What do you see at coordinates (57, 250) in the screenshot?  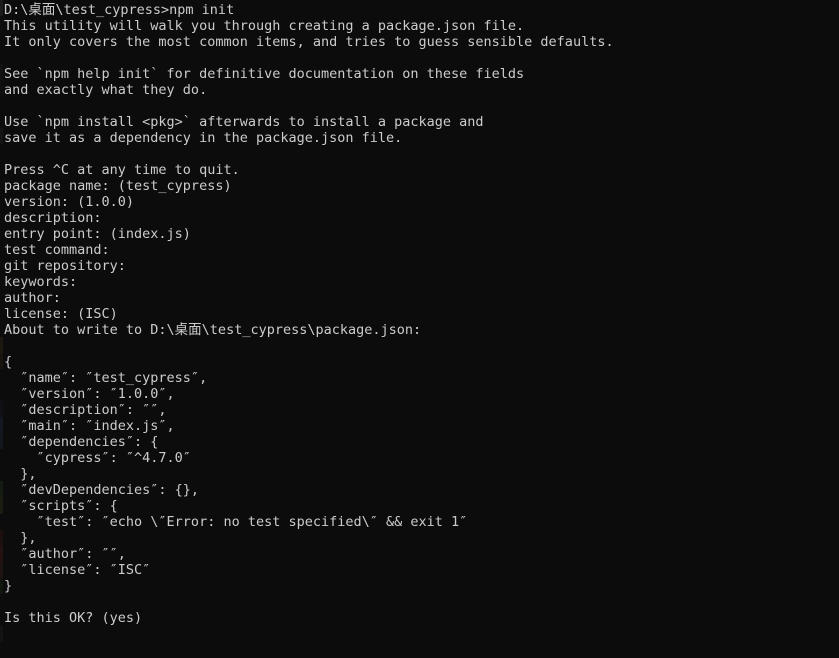 I see `terminal-line: test command:` at bounding box center [57, 250].